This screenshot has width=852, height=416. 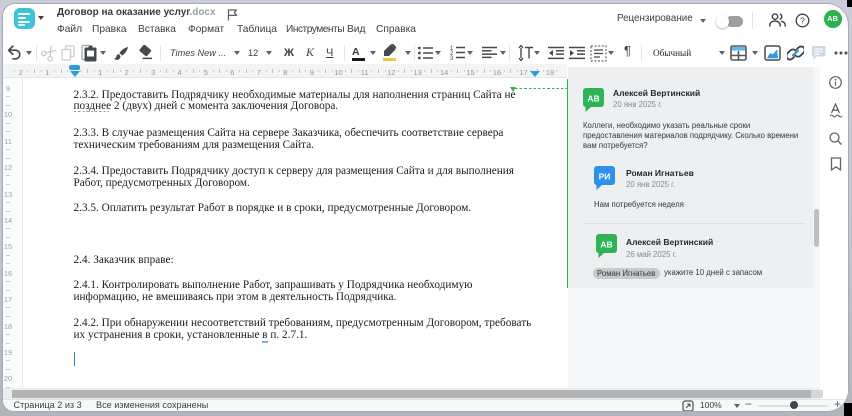 What do you see at coordinates (605, 177) in the screenshot?
I see `svg-text: РИ` at bounding box center [605, 177].